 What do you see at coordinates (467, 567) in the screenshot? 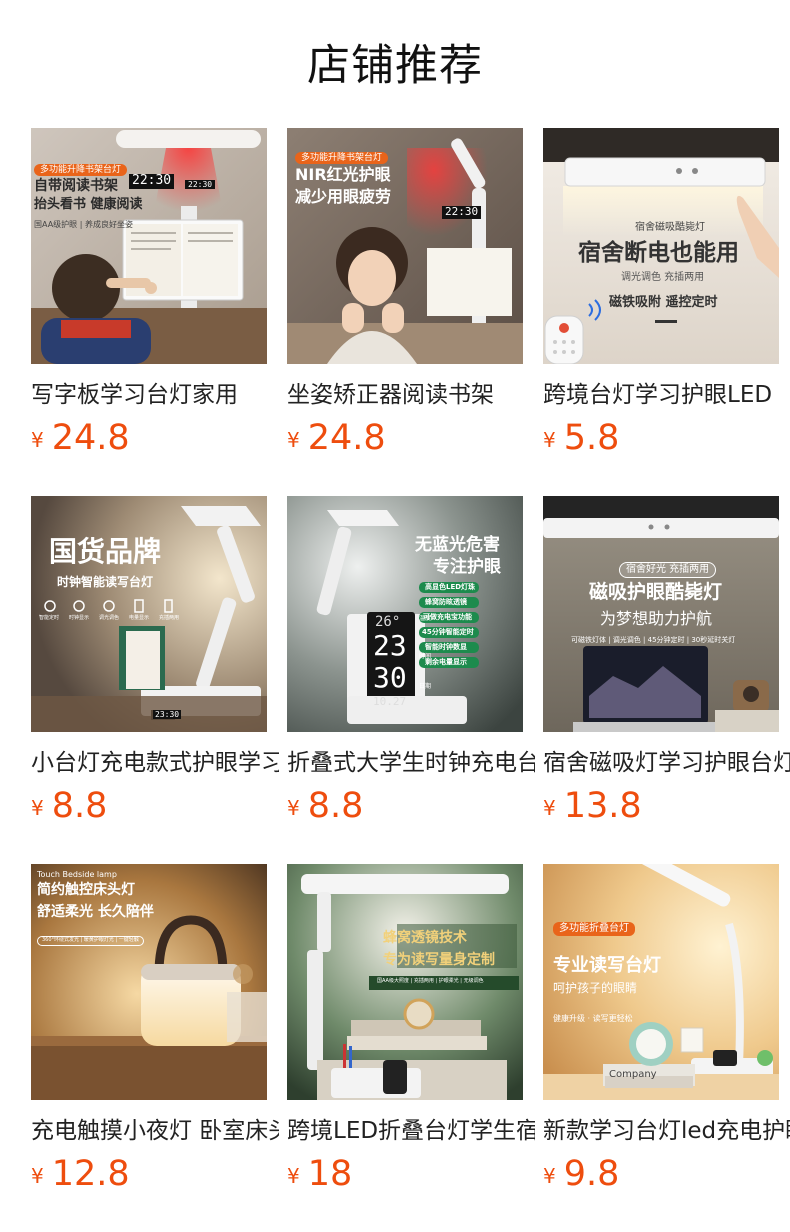
I see `image-subheadline: 专注护眼` at bounding box center [467, 567].